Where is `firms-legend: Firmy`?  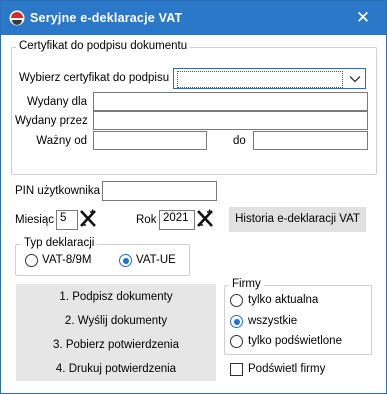
firms-legend: Firmy is located at coordinates (246, 284).